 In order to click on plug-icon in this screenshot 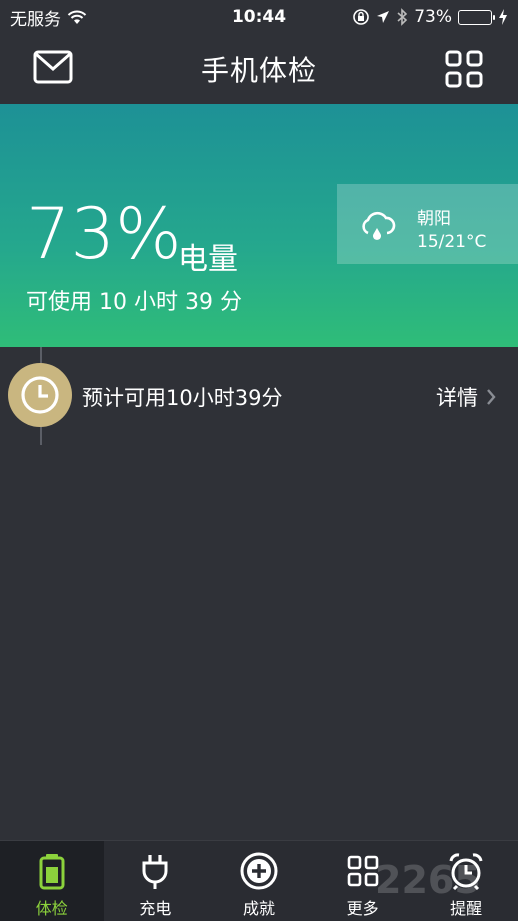, I will do `click(155, 872)`.